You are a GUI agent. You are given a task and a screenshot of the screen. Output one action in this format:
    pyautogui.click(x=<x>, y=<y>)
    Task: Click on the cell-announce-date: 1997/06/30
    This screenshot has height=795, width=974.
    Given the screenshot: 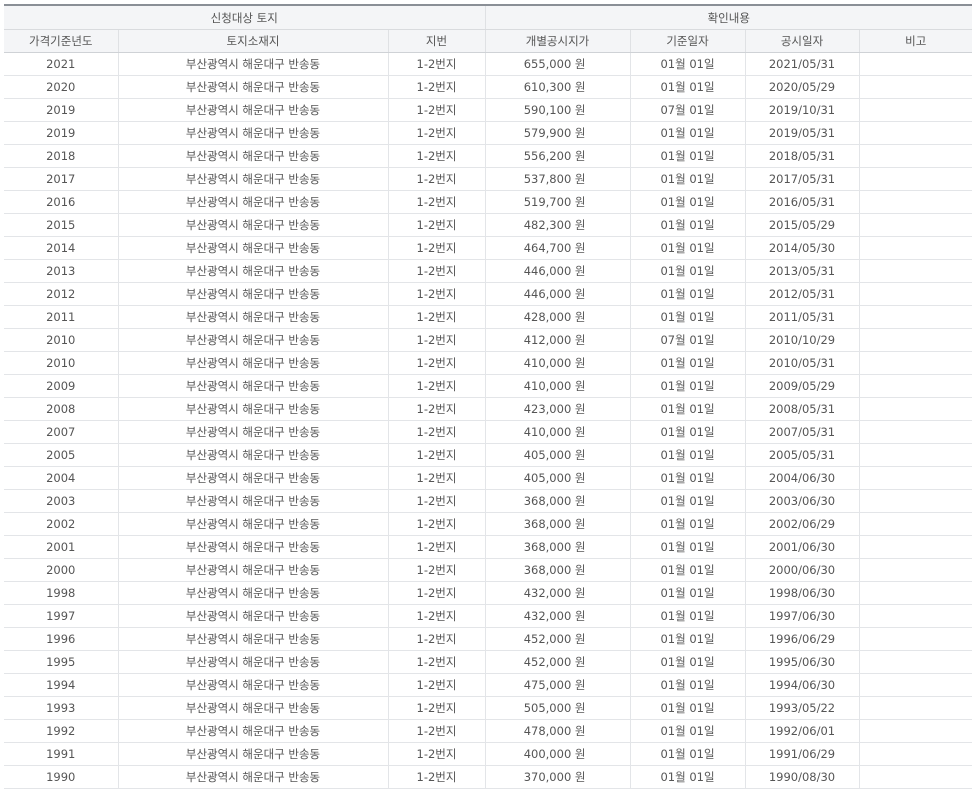 What is the action you would take?
    pyautogui.click(x=801, y=616)
    